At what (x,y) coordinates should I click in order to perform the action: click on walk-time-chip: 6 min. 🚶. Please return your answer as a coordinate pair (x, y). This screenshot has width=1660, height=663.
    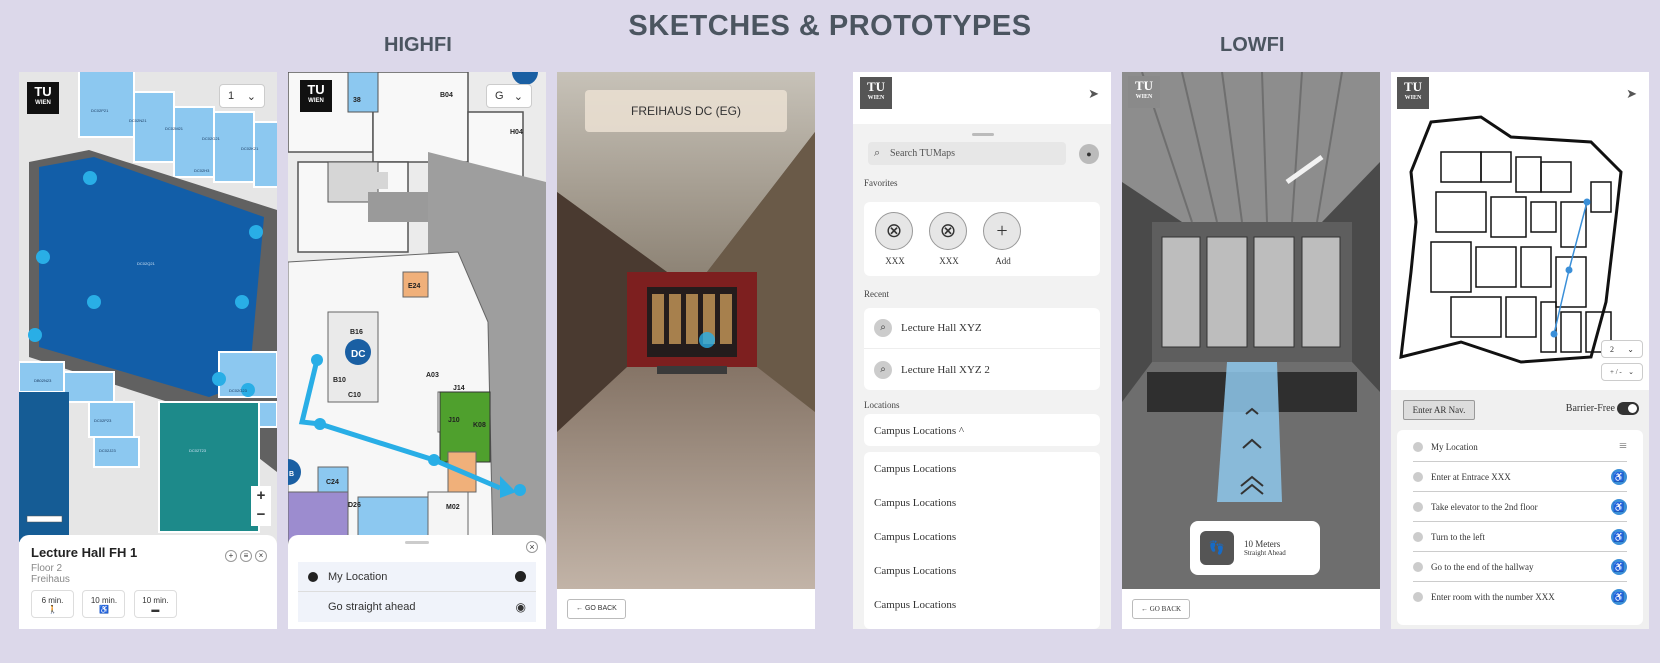
    Looking at the image, I should click on (52, 604).